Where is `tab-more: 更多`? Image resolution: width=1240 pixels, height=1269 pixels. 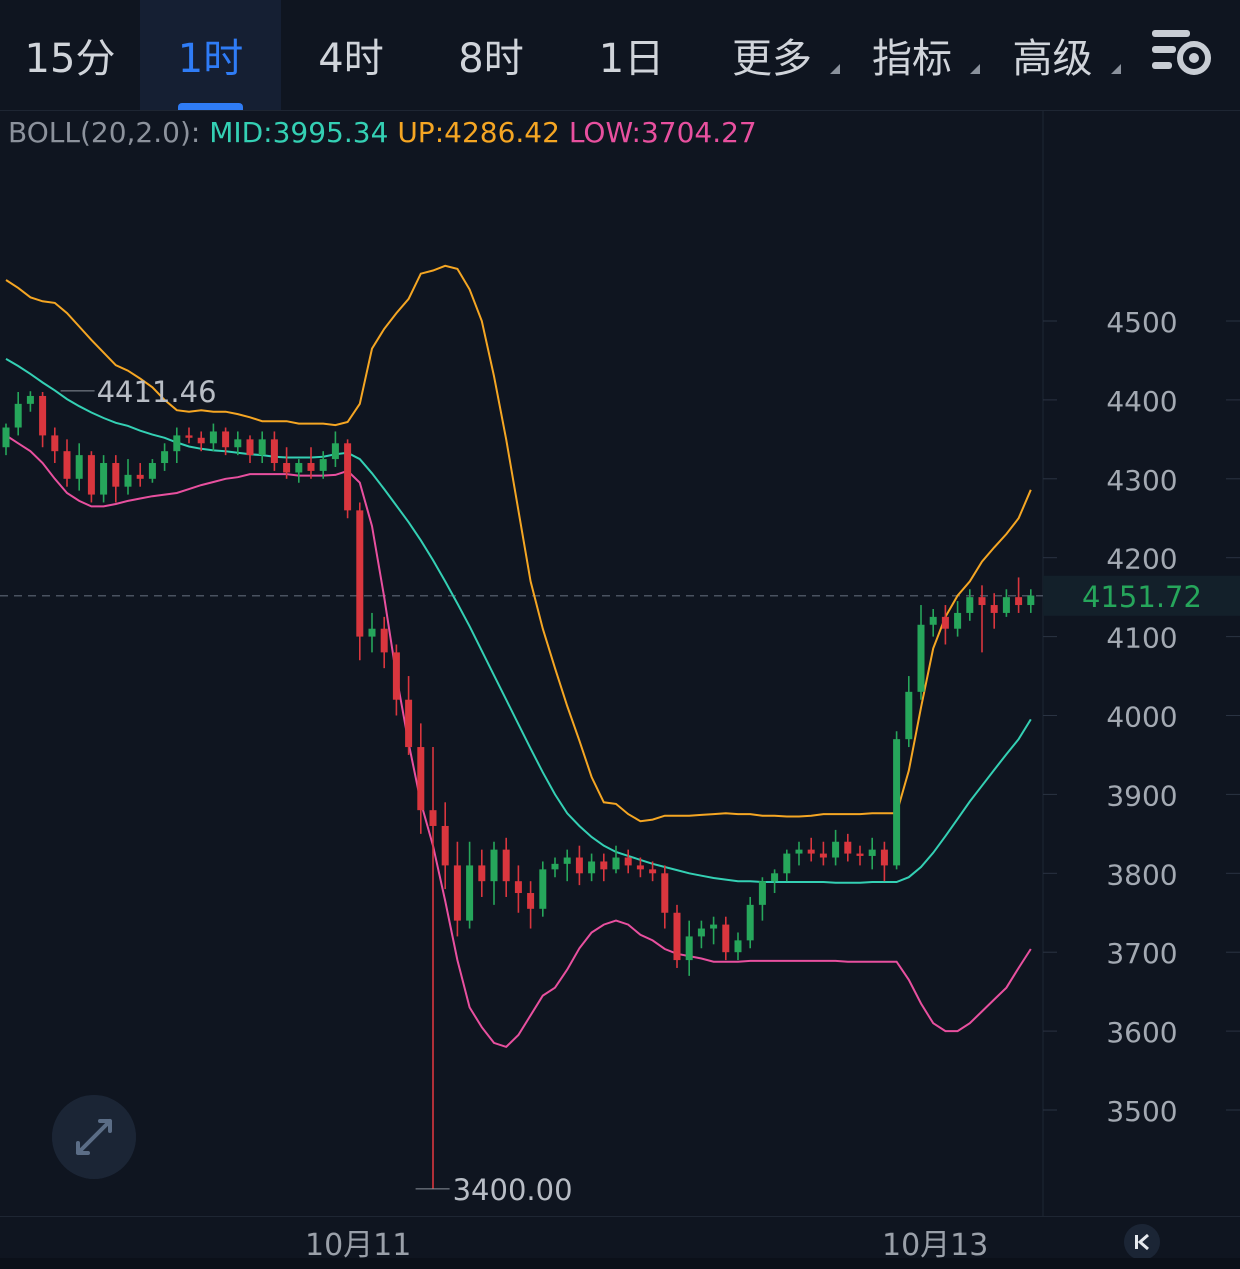 tab-more: 更多 is located at coordinates (772, 55).